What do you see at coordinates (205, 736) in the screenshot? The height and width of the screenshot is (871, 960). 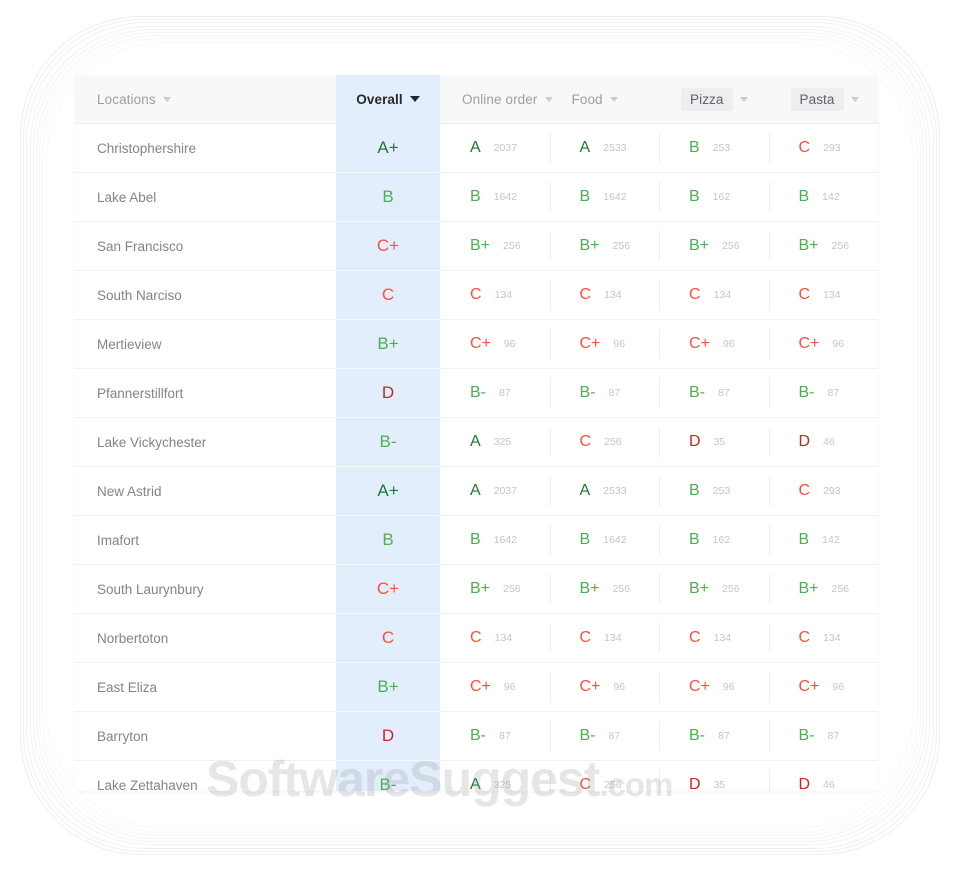 I see `location-cell: Barryton` at bounding box center [205, 736].